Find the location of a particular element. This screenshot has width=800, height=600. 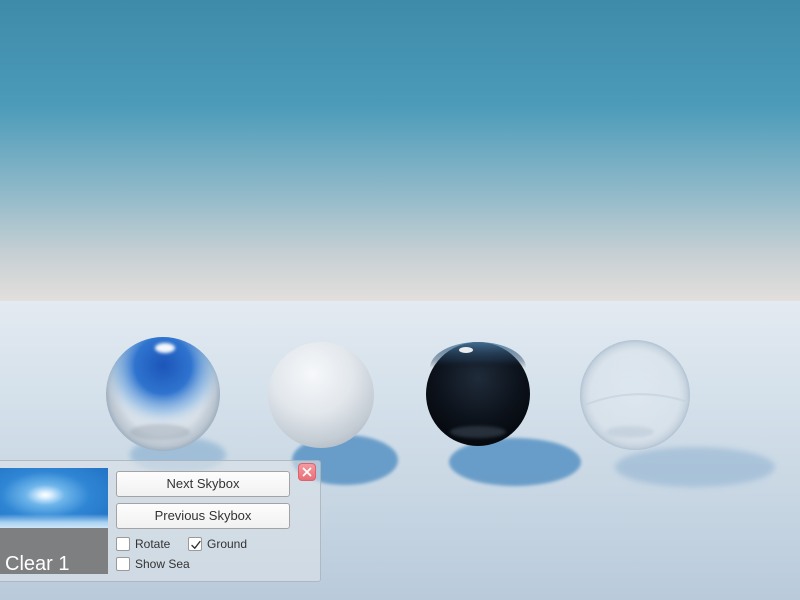

skybox-name-label: Clear 1 is located at coordinates (37, 563).